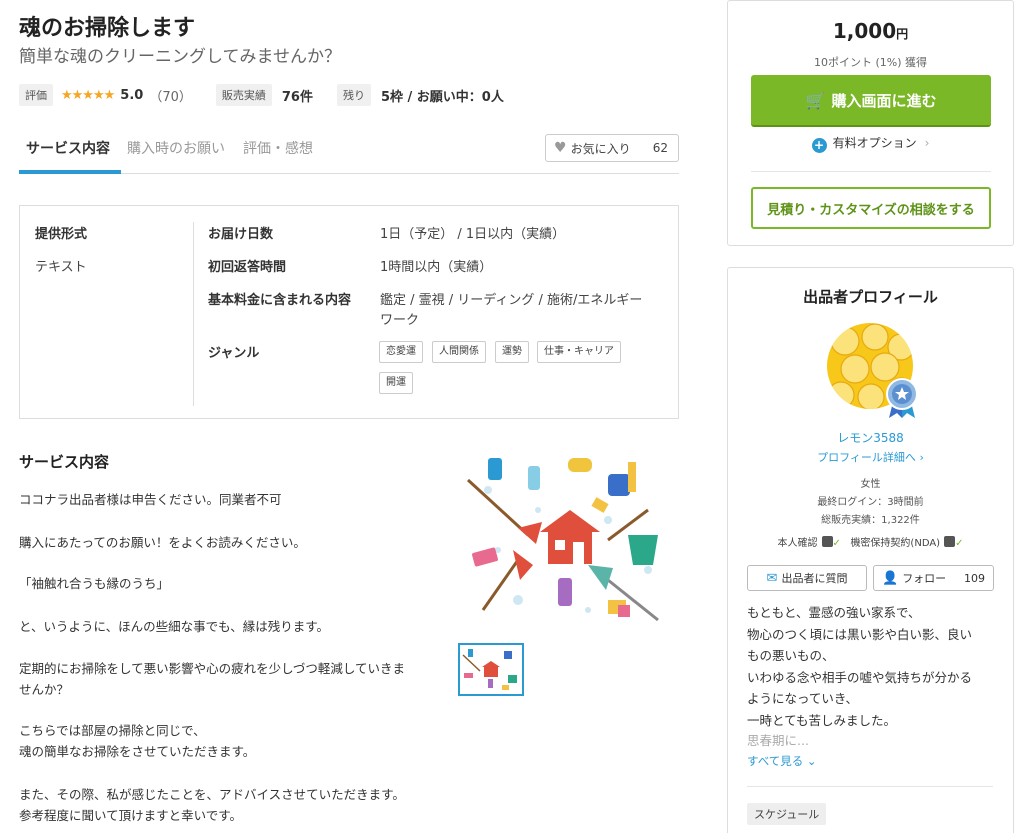 The height and width of the screenshot is (833, 1024). What do you see at coordinates (297, 97) in the screenshot?
I see `sales-value: 76件` at bounding box center [297, 97].